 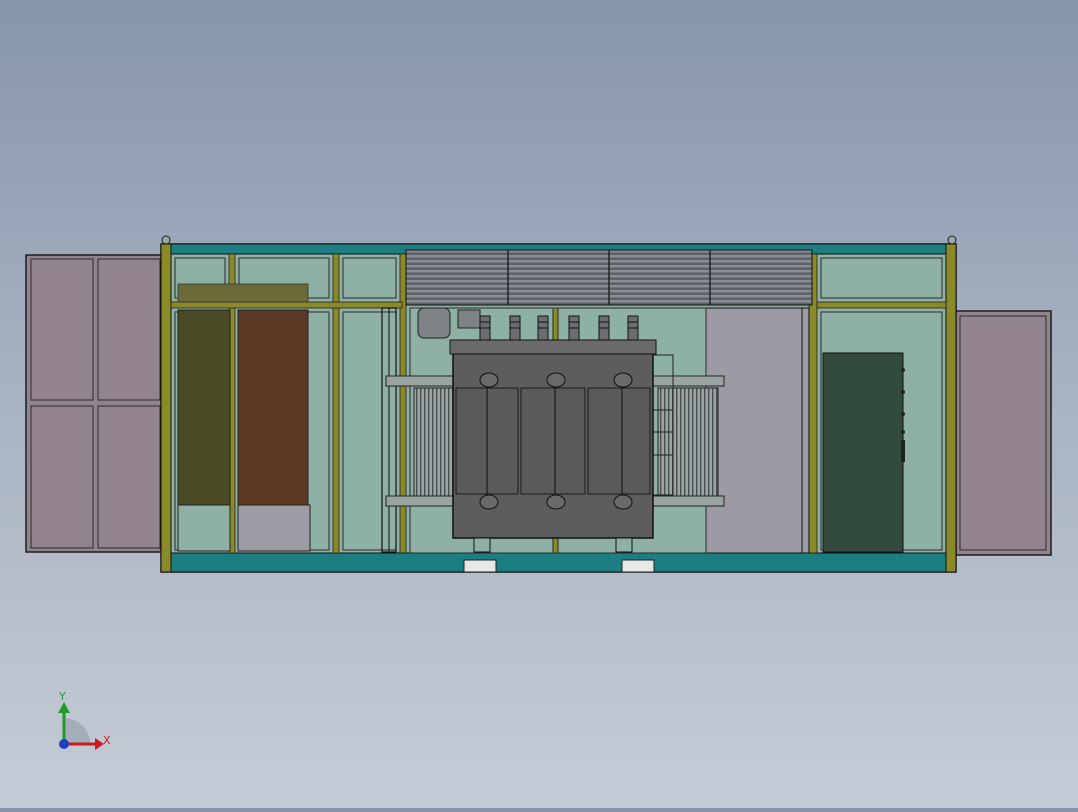 I want to click on z-axis-dot, so click(x=64, y=744).